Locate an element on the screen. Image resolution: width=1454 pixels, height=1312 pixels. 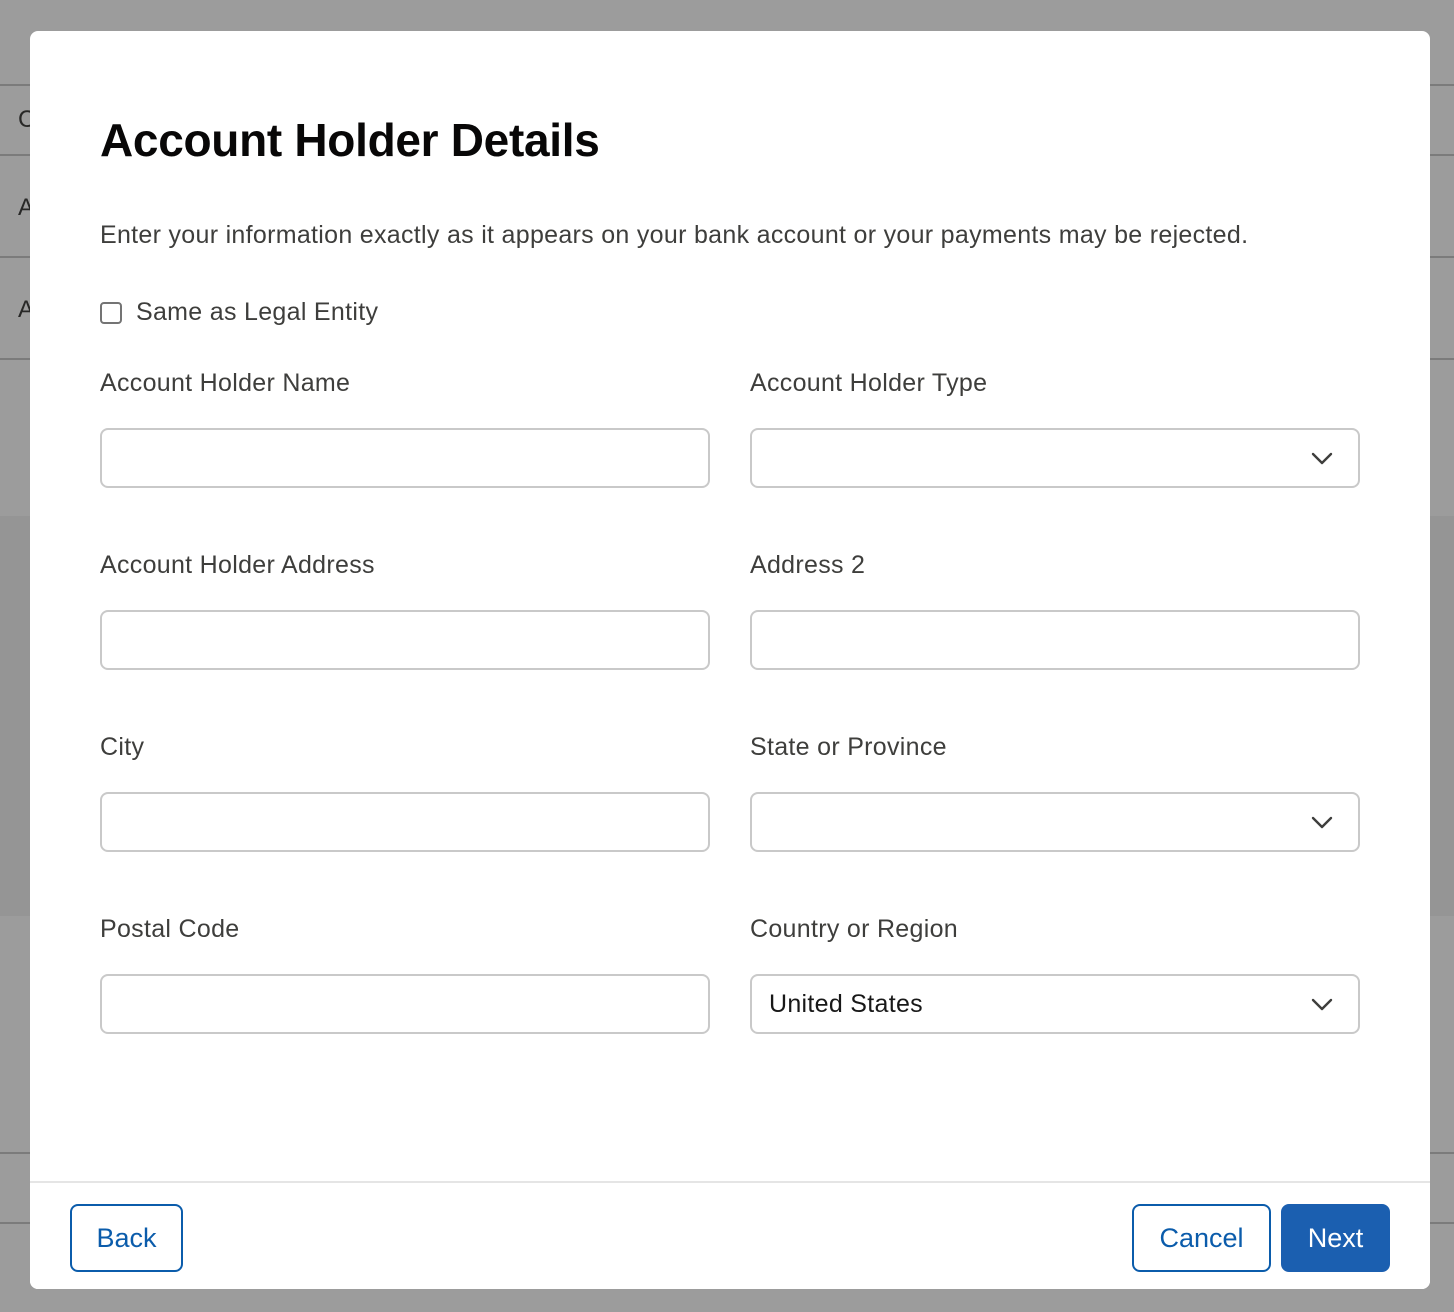
account-holder-name-input is located at coordinates (405, 458).